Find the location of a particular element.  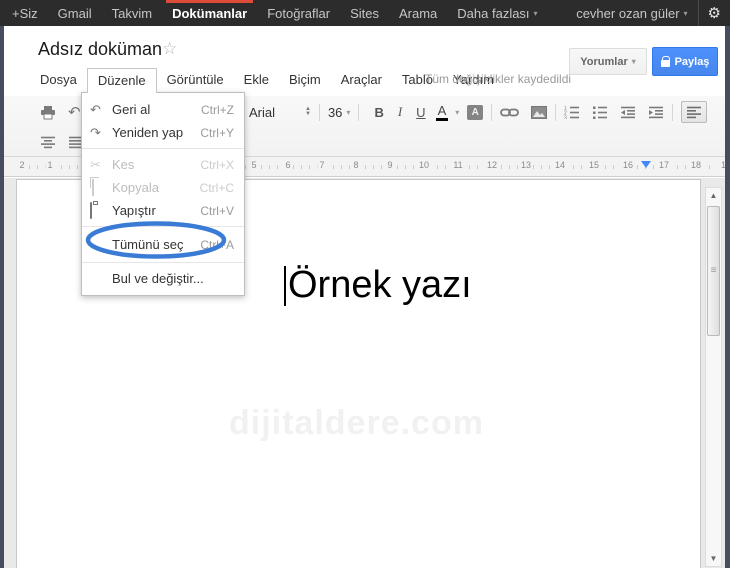

menu-goruntule: Görüntüle is located at coordinates (195, 80).